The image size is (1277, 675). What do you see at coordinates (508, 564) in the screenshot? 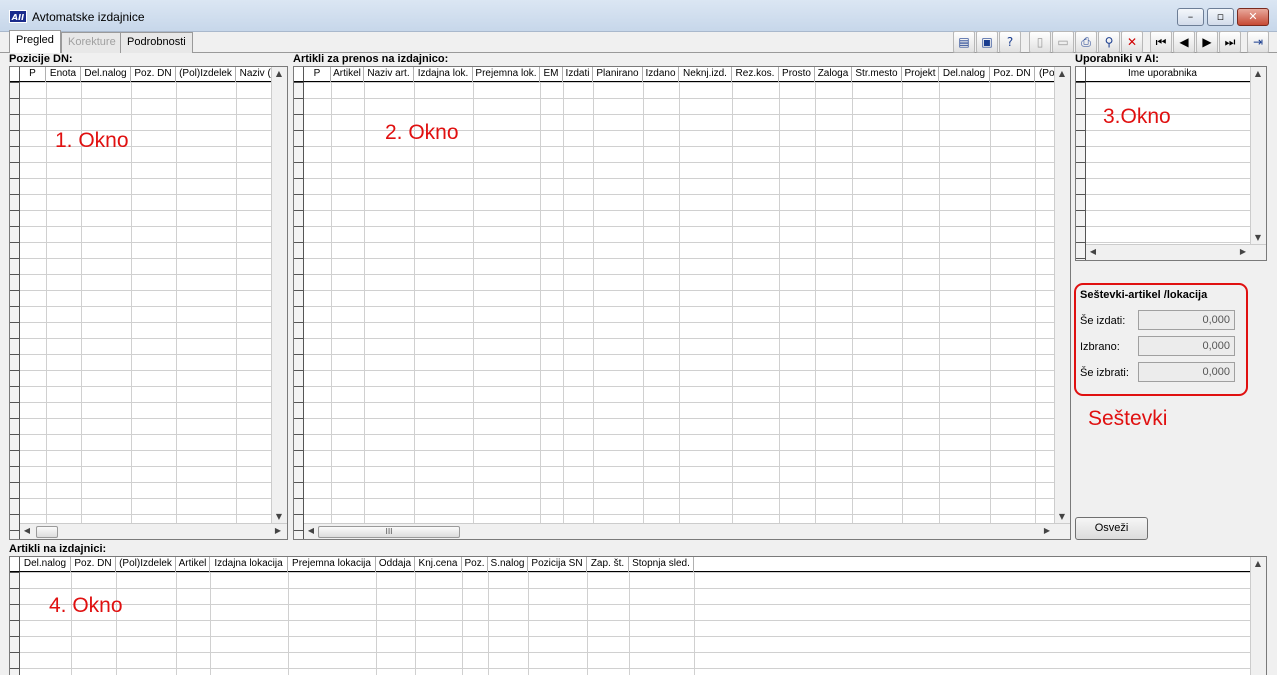
I see `column-header: S.nalog` at bounding box center [508, 564].